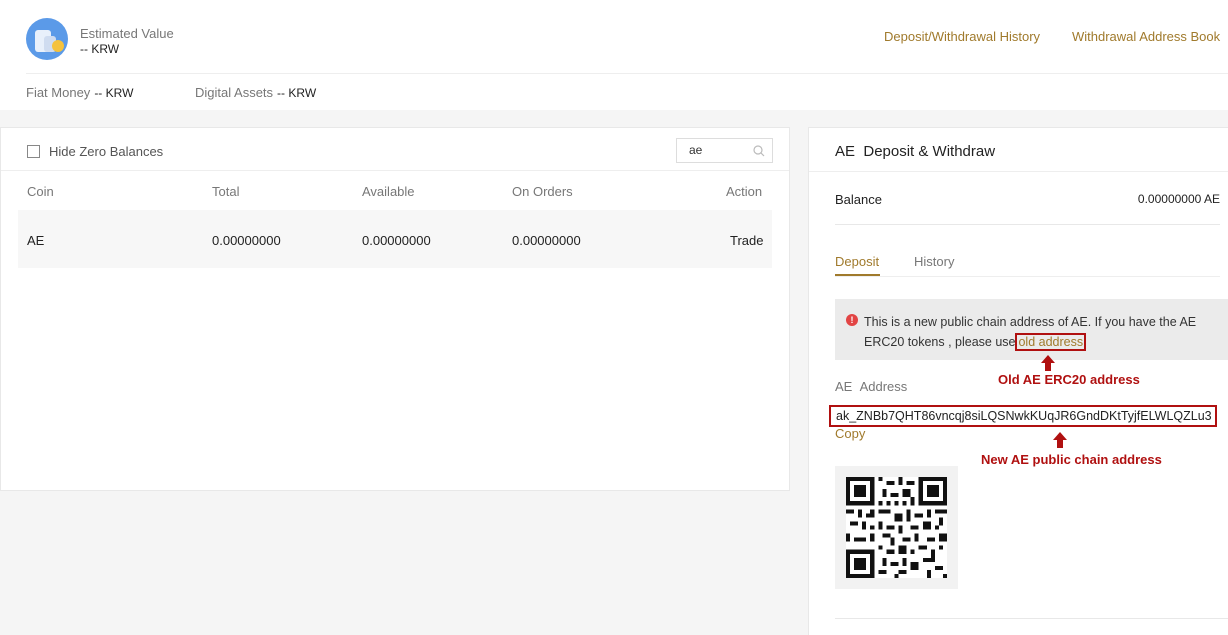 This screenshot has height=635, width=1228. Describe the element at coordinates (1178, 199) in the screenshot. I see `balance-value: 0.00000000 AE` at that location.